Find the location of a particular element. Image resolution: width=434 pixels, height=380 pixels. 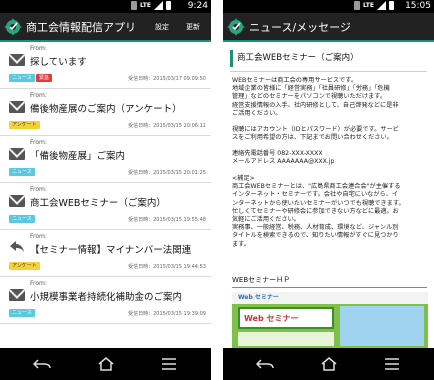

received-date: 受信日時：2015/03/17 09:09:50 is located at coordinates (167, 79).